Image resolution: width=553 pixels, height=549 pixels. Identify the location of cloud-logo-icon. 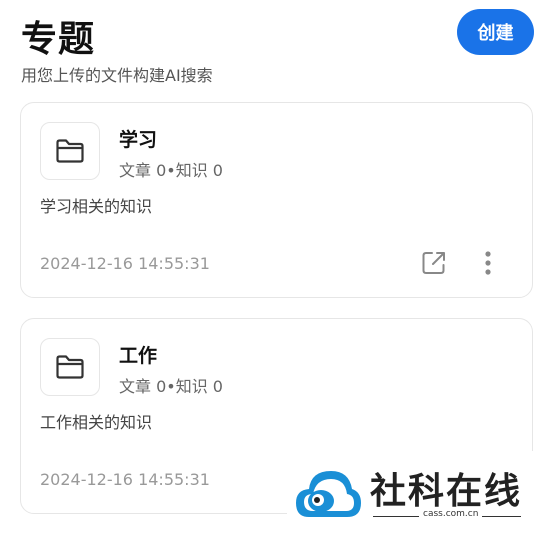
(328, 495).